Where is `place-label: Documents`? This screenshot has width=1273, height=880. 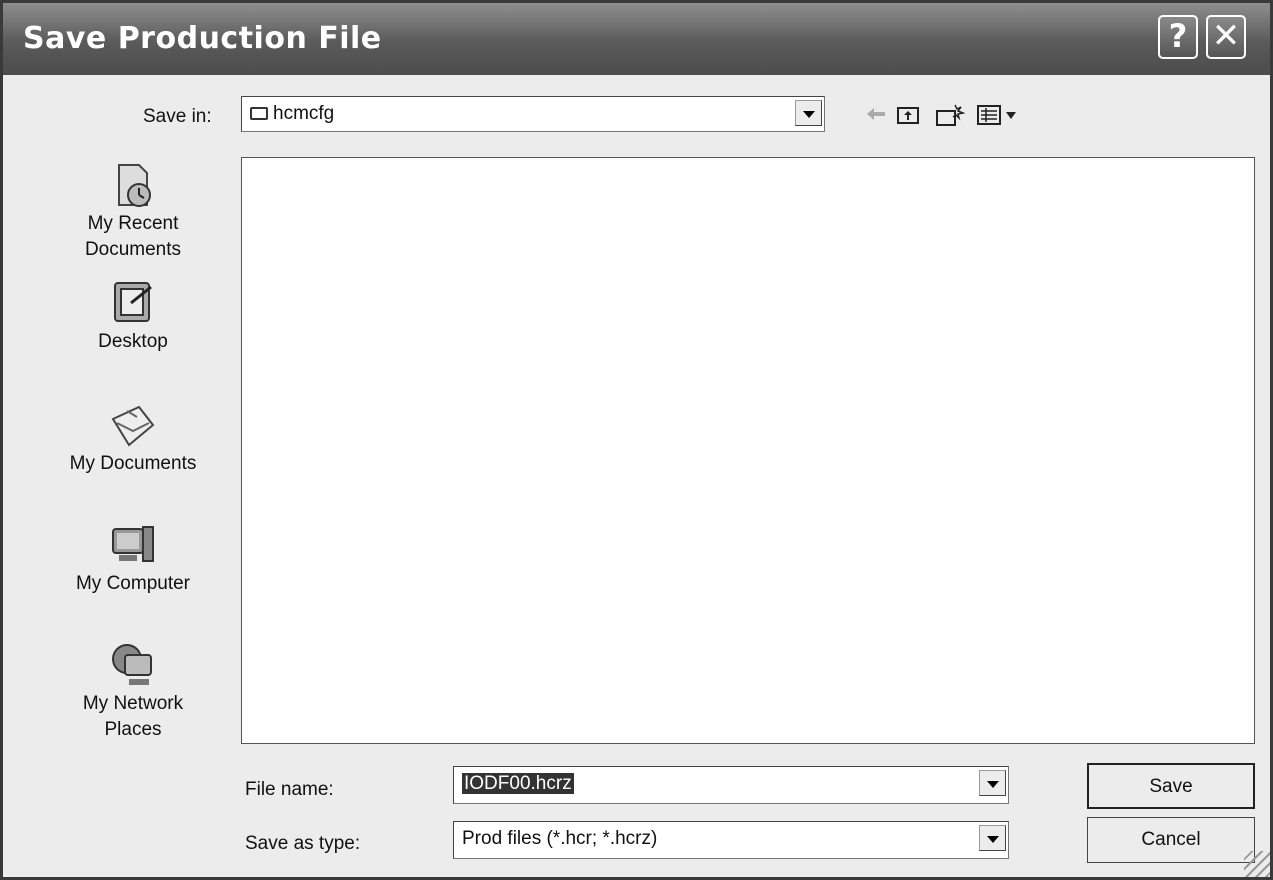
place-label: Documents is located at coordinates (133, 249).